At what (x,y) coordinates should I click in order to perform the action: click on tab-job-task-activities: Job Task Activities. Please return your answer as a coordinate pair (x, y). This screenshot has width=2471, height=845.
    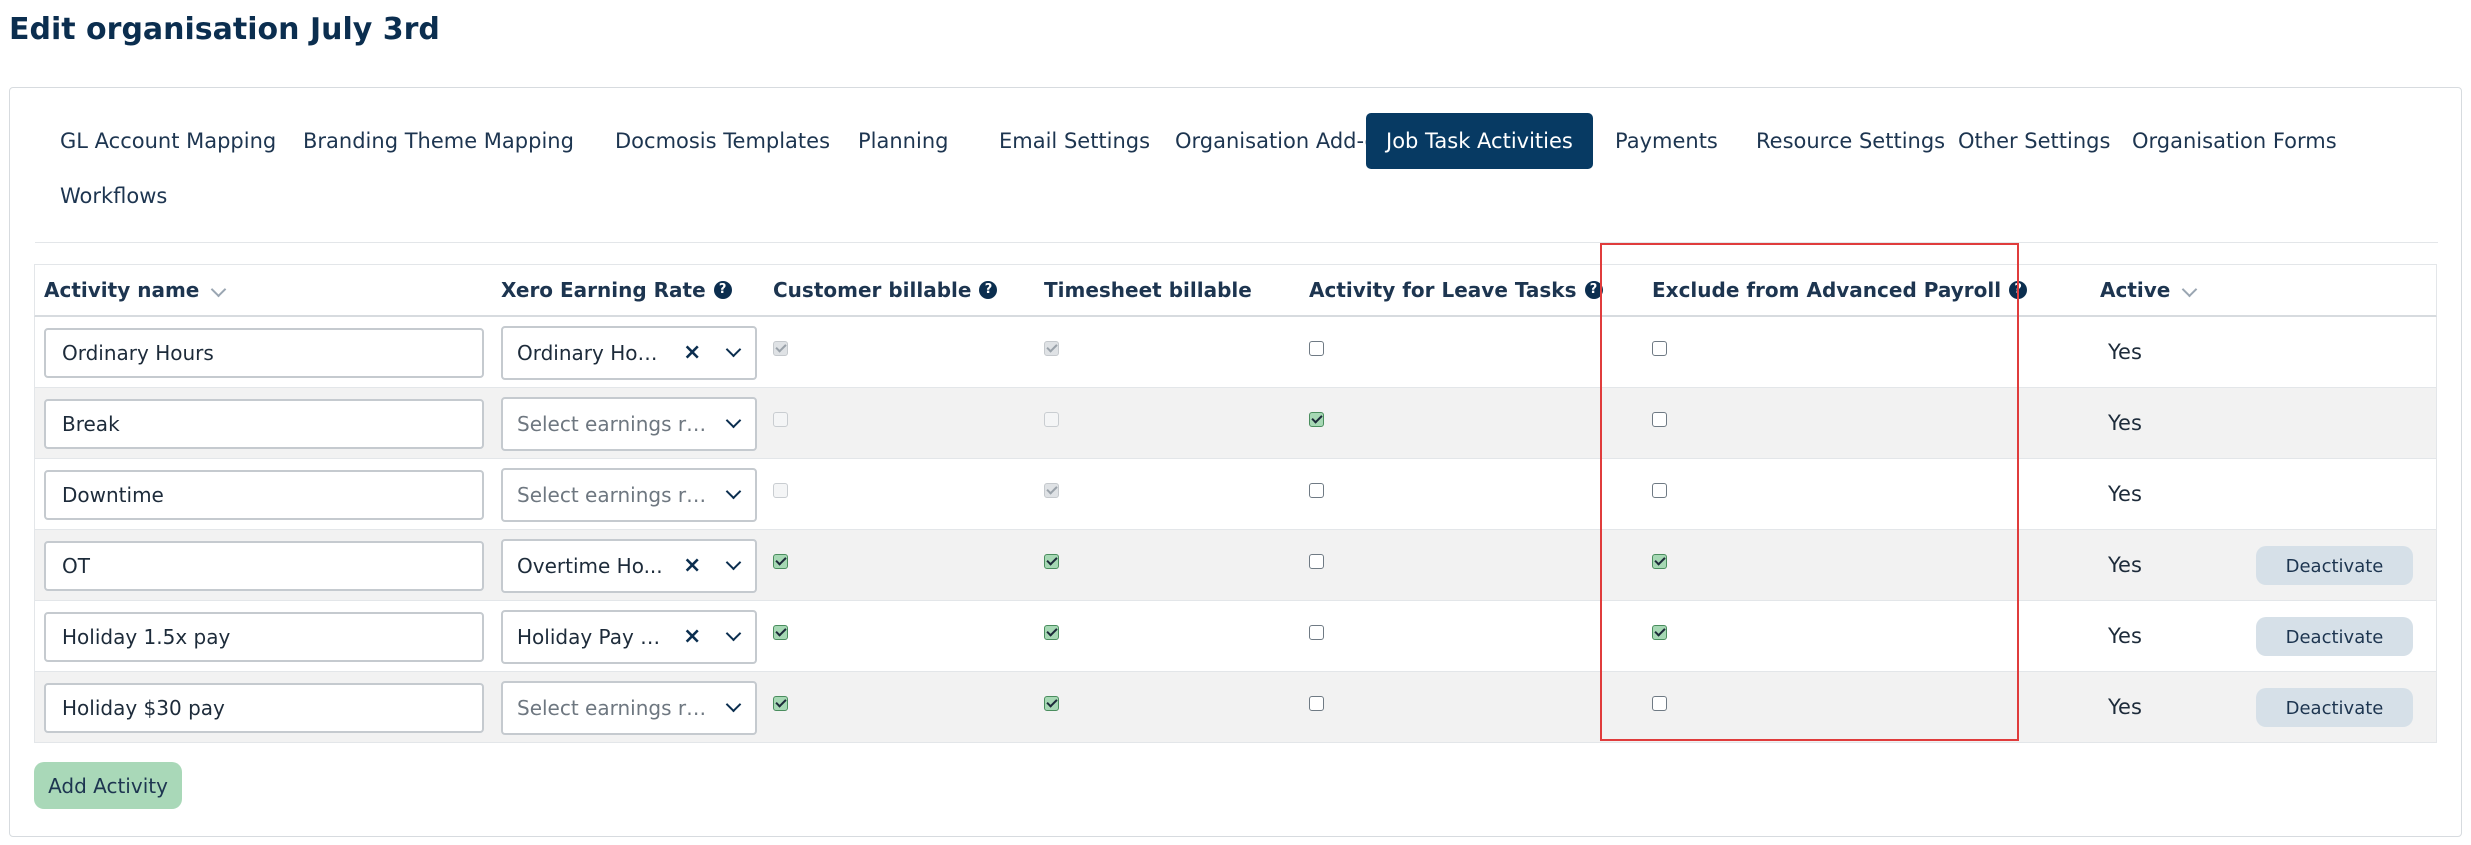
    Looking at the image, I should click on (1479, 141).